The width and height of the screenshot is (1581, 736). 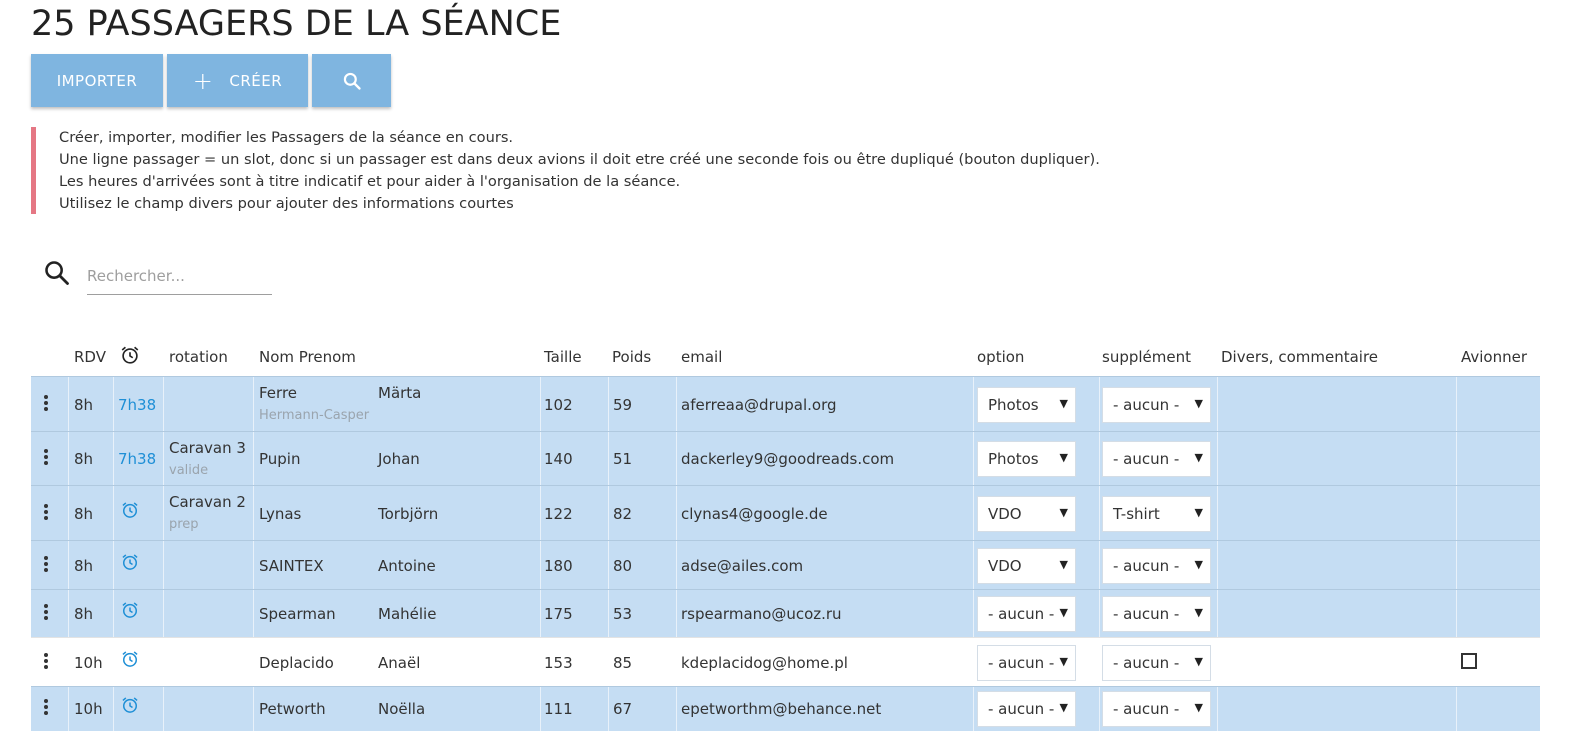 What do you see at coordinates (1146, 459) in the screenshot?
I see `supplement-select-value: - aucun -` at bounding box center [1146, 459].